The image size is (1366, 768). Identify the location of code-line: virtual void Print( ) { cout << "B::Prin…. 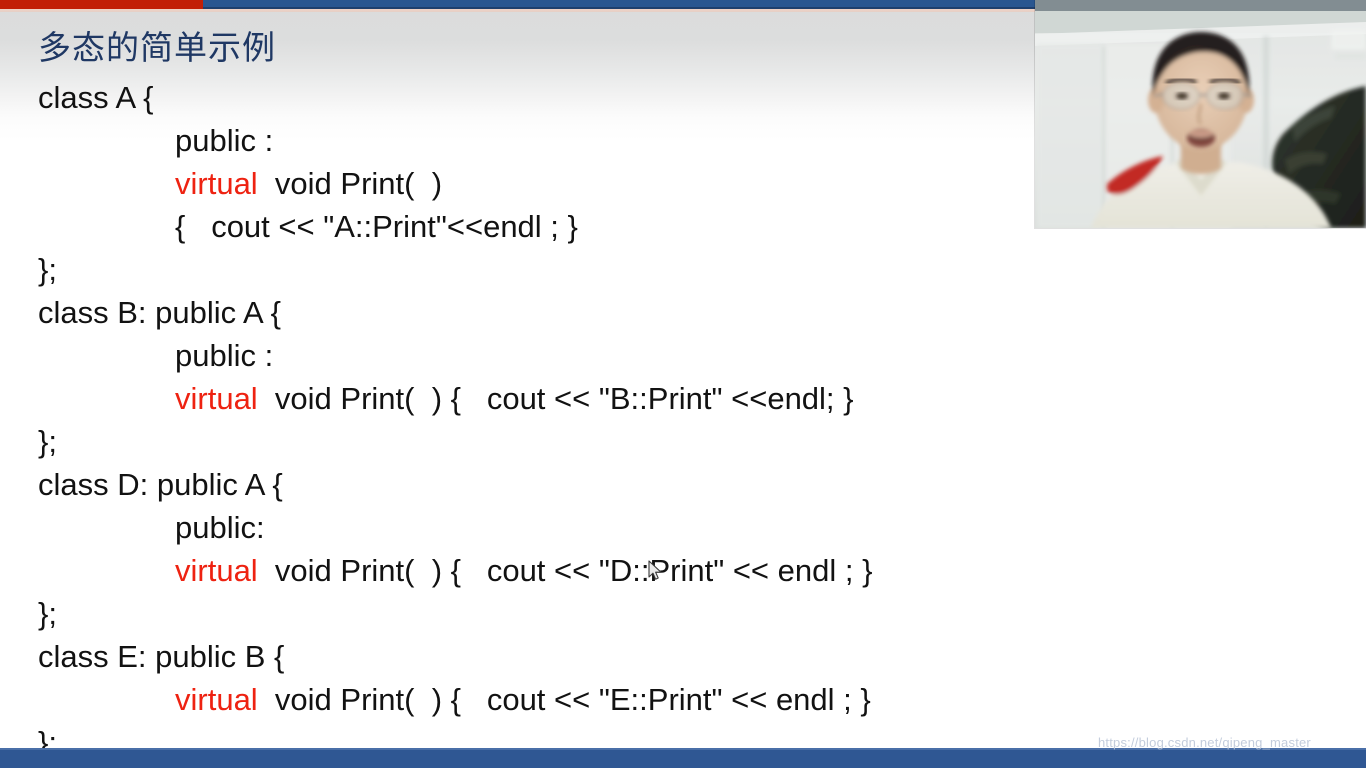
(533, 398).